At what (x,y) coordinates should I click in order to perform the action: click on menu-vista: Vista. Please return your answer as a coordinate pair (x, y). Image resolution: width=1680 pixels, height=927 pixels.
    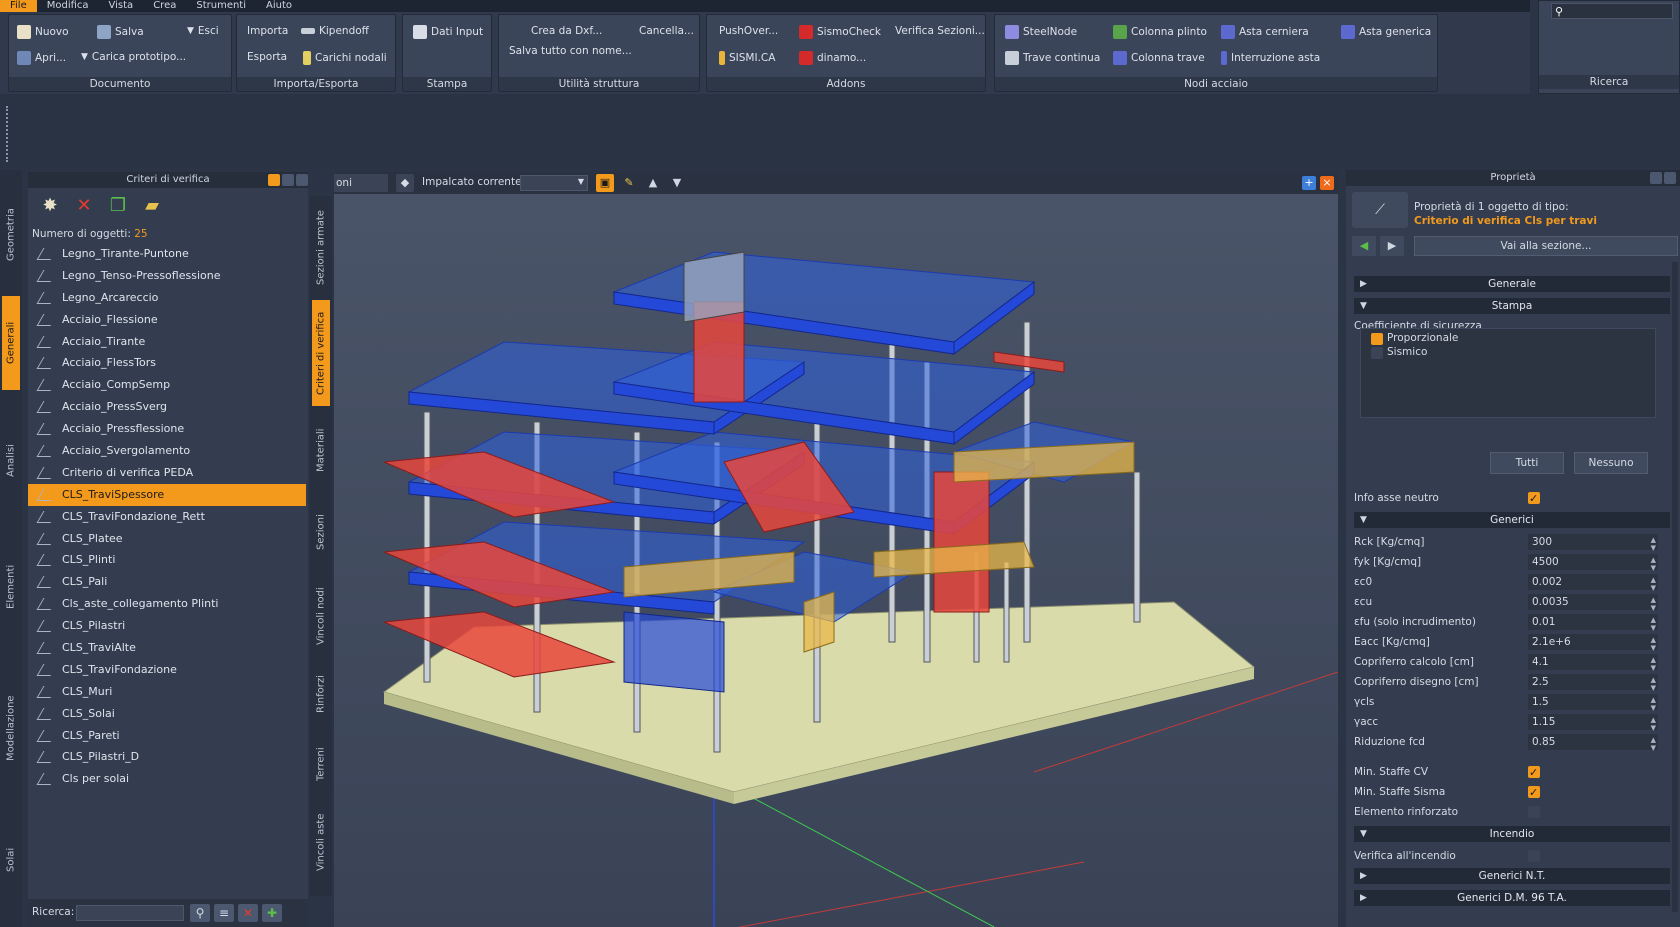
    Looking at the image, I should click on (121, 6).